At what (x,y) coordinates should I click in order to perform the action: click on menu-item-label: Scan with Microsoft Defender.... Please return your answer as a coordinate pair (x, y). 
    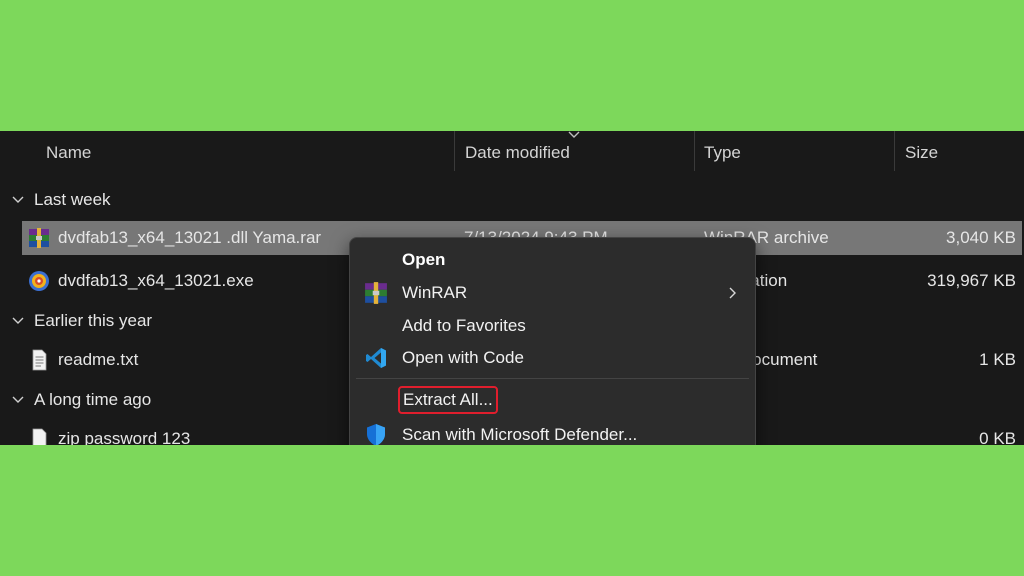
    Looking at the image, I should click on (520, 434).